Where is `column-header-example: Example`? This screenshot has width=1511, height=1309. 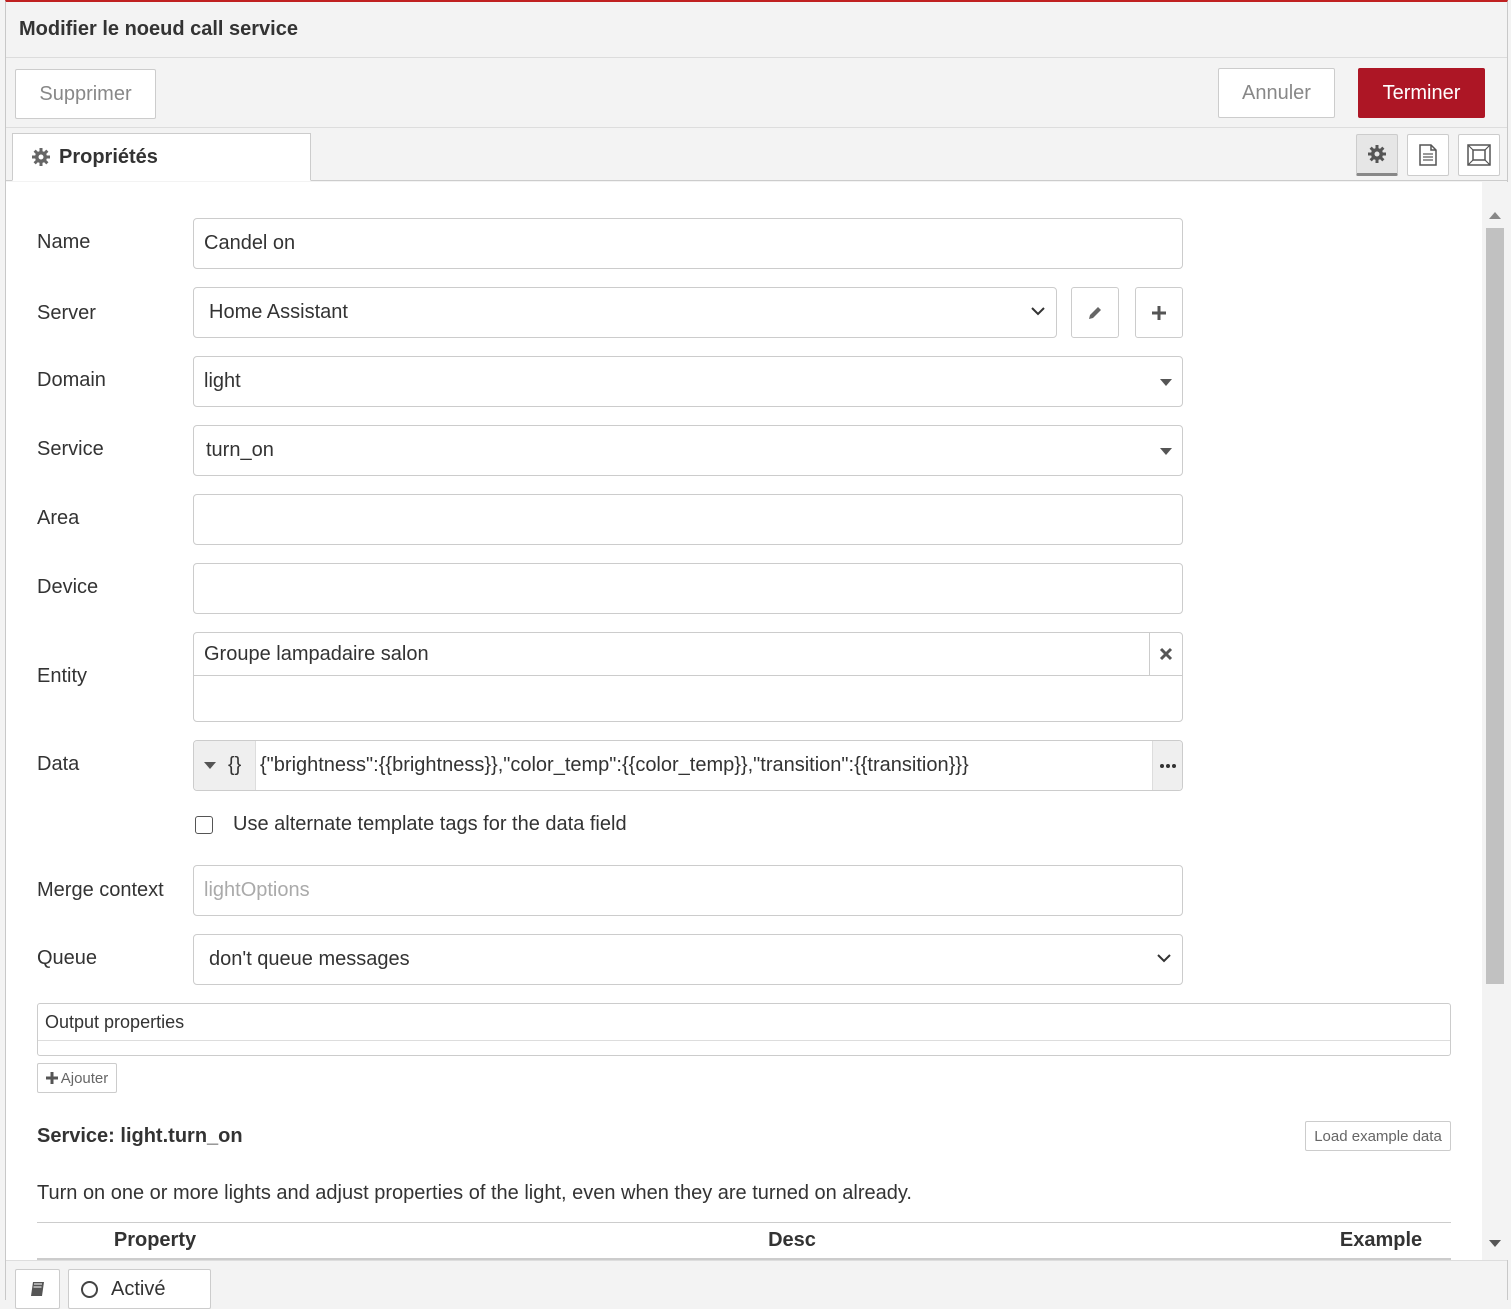 column-header-example: Example is located at coordinates (1381, 1241).